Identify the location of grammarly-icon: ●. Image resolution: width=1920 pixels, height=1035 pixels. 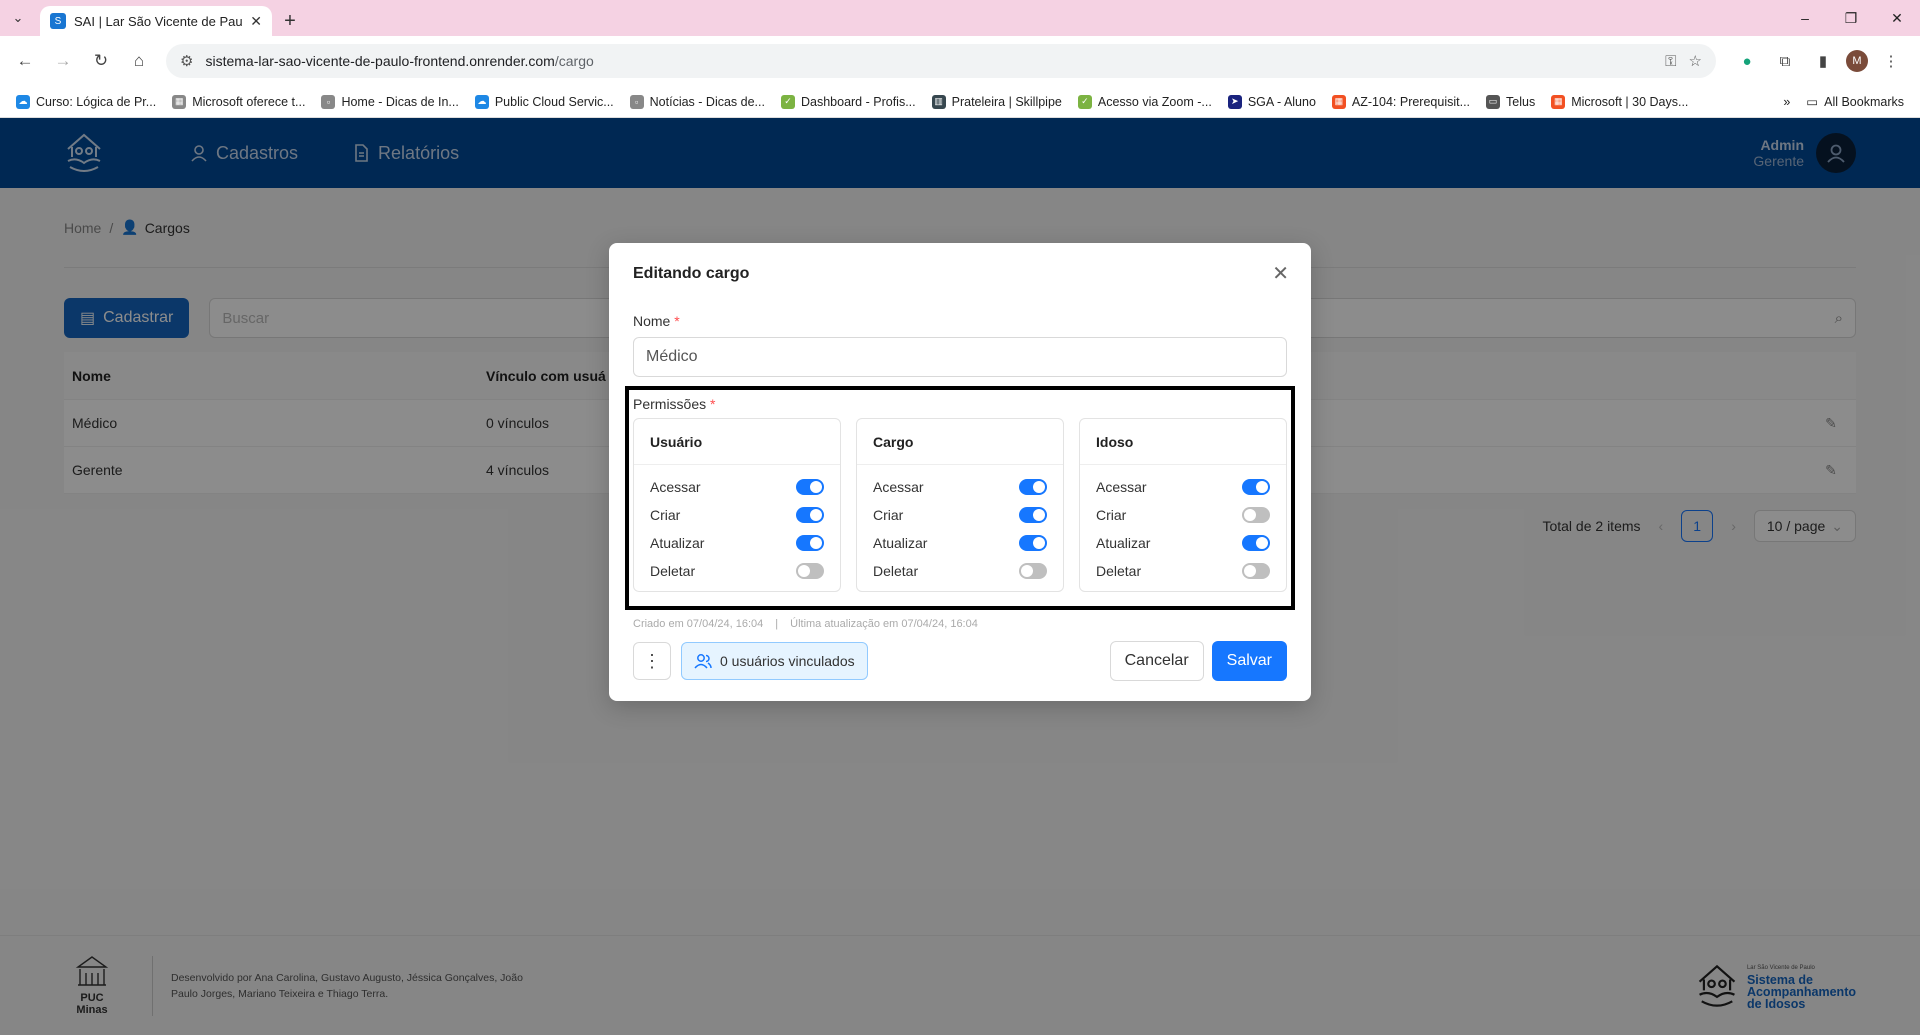
(1747, 61).